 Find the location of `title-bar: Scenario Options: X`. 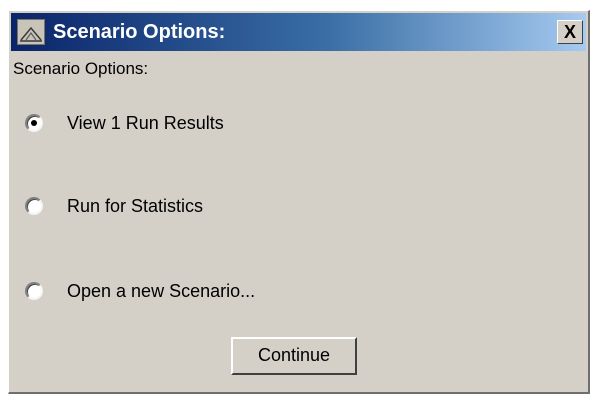

title-bar: Scenario Options: X is located at coordinates (298, 32).